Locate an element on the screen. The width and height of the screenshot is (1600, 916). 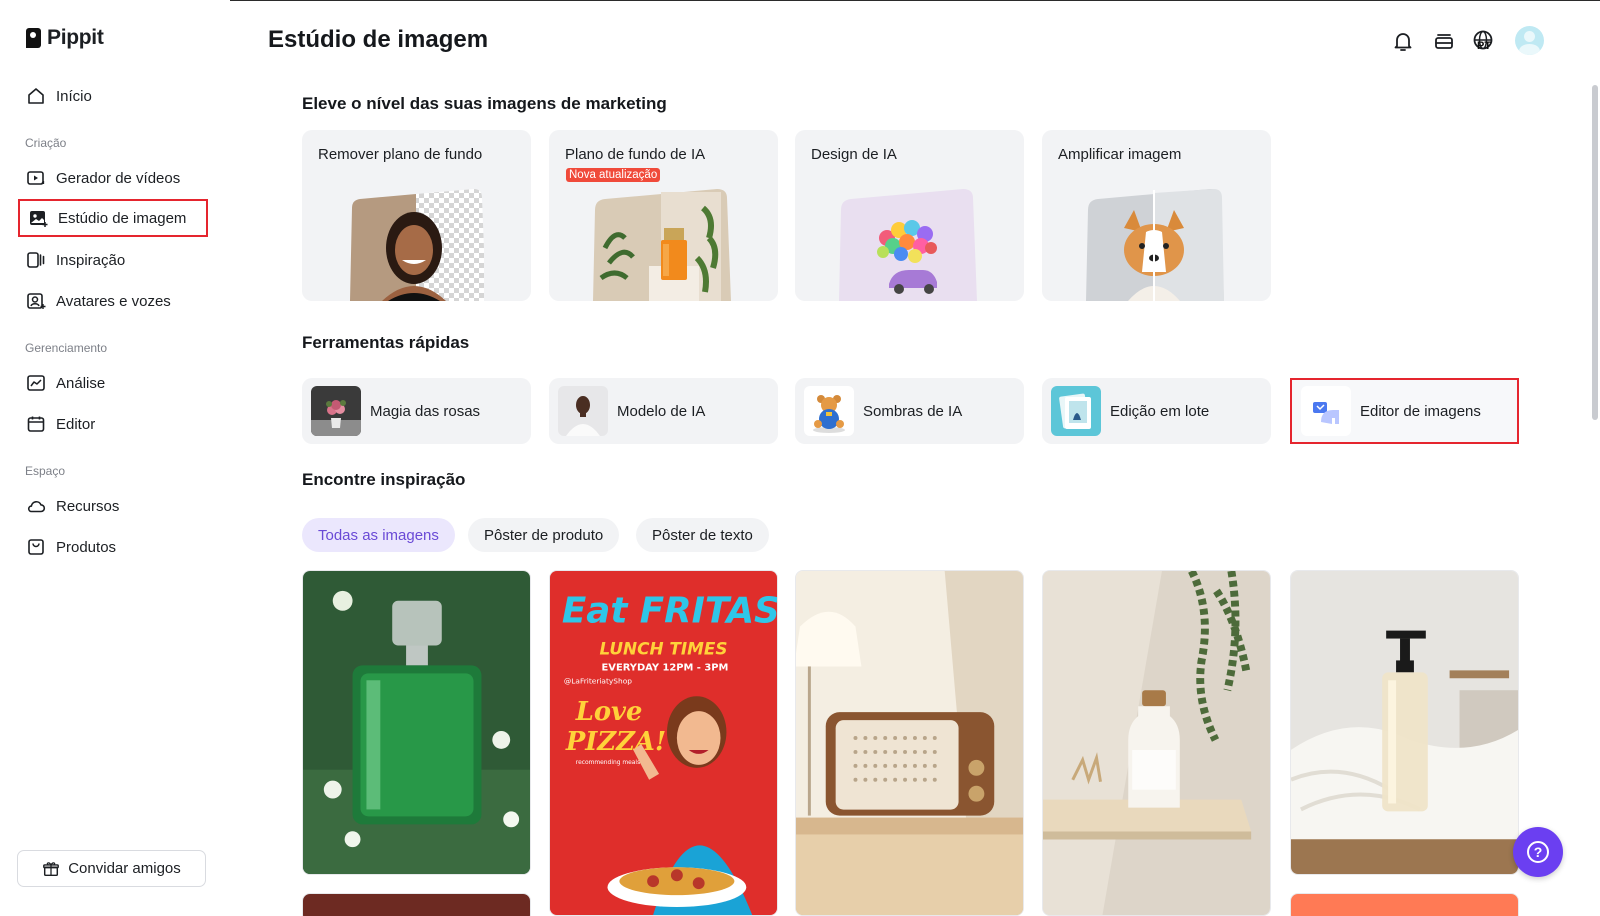
gallery-tile-green-perfume is located at coordinates (416, 722).